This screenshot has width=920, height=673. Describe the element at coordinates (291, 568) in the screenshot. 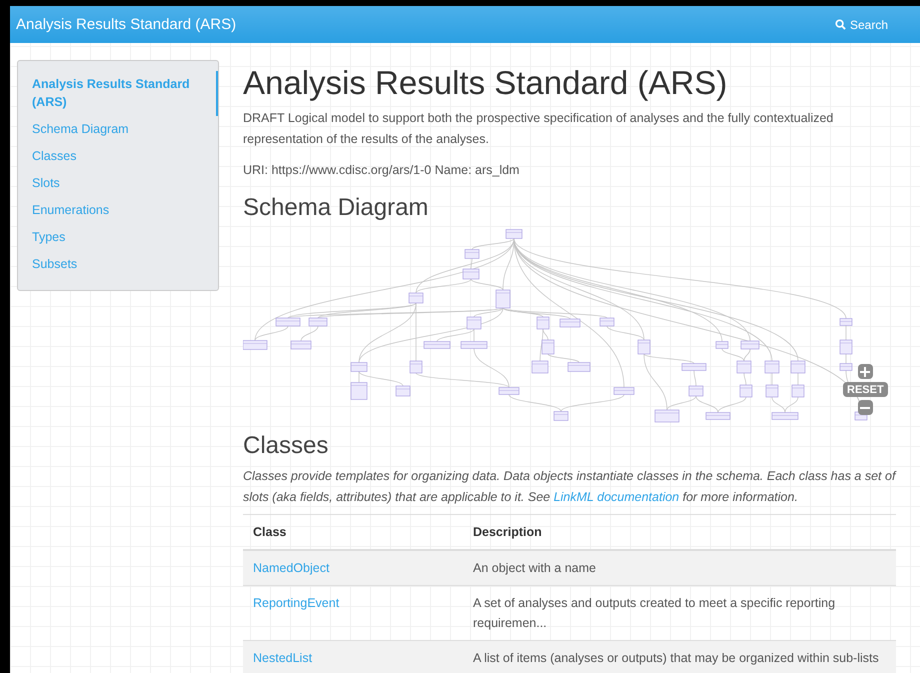

I see `class-link: NamedObject` at that location.